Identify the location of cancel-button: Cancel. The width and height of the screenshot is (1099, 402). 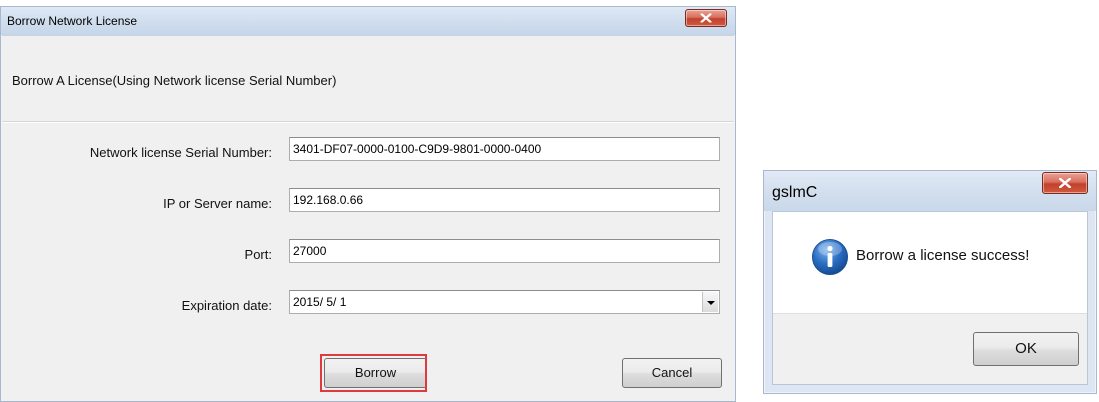
(672, 373).